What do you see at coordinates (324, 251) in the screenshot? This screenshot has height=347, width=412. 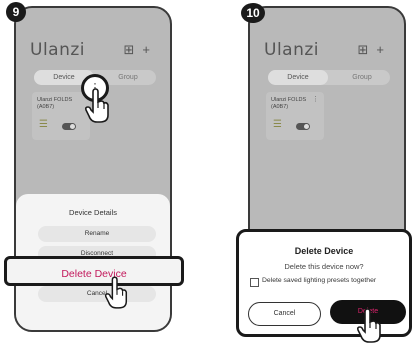 I see `dialog-title: Delete Device` at bounding box center [324, 251].